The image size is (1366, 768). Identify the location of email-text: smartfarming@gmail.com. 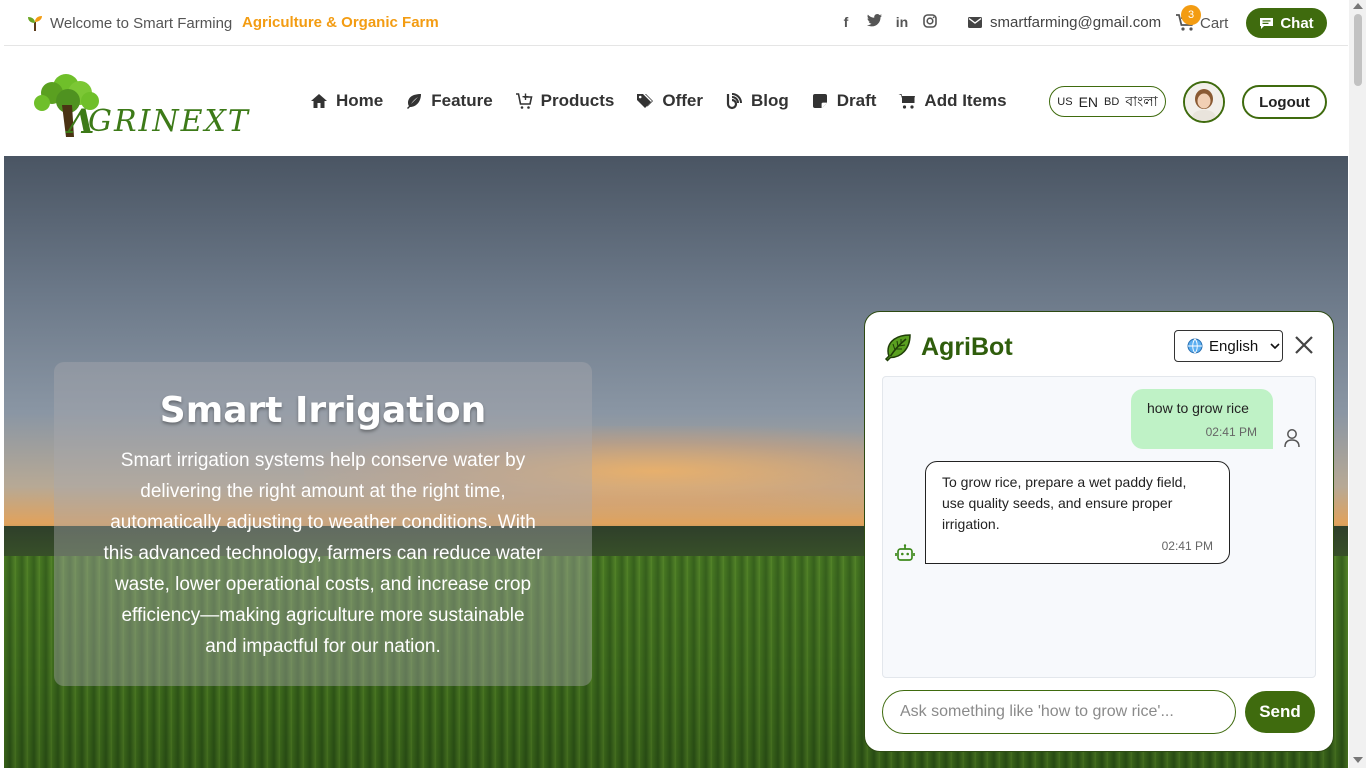
(1076, 22).